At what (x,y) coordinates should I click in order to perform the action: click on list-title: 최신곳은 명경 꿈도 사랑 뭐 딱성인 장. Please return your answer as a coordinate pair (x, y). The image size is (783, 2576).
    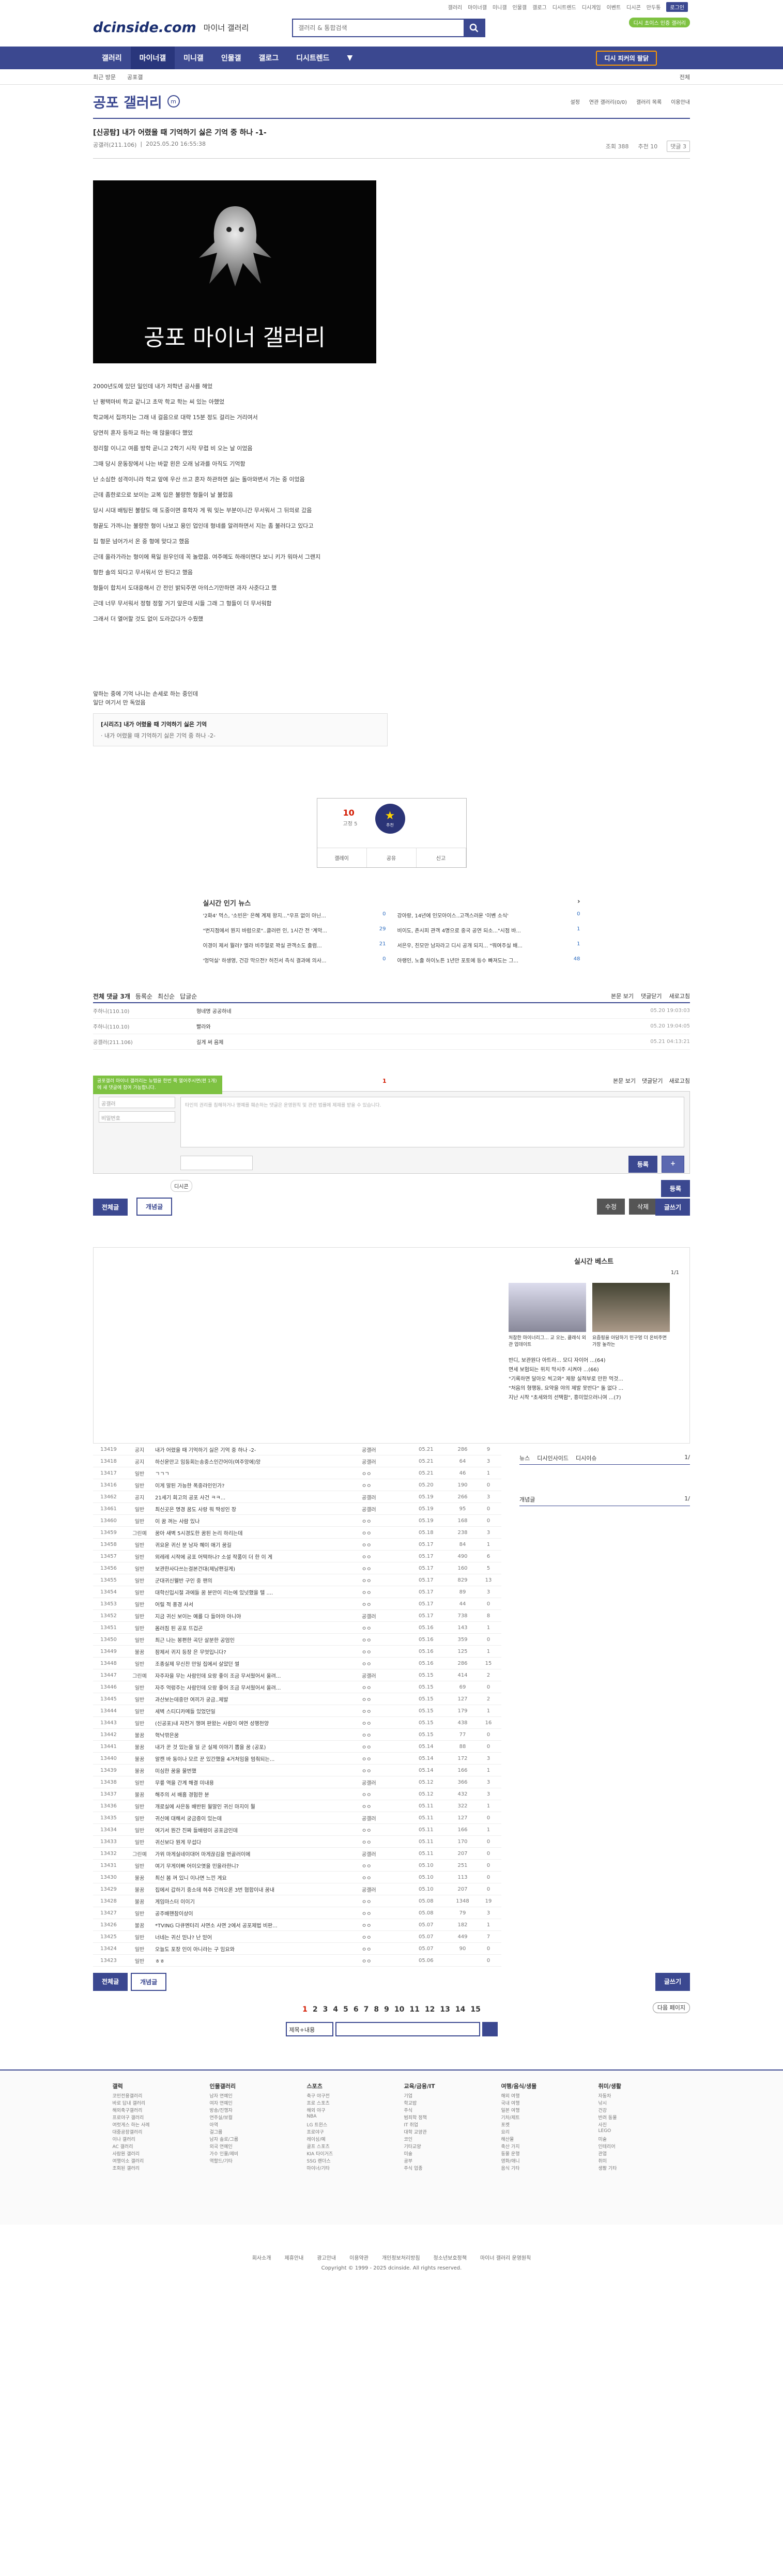
    Looking at the image, I should click on (258, 1509).